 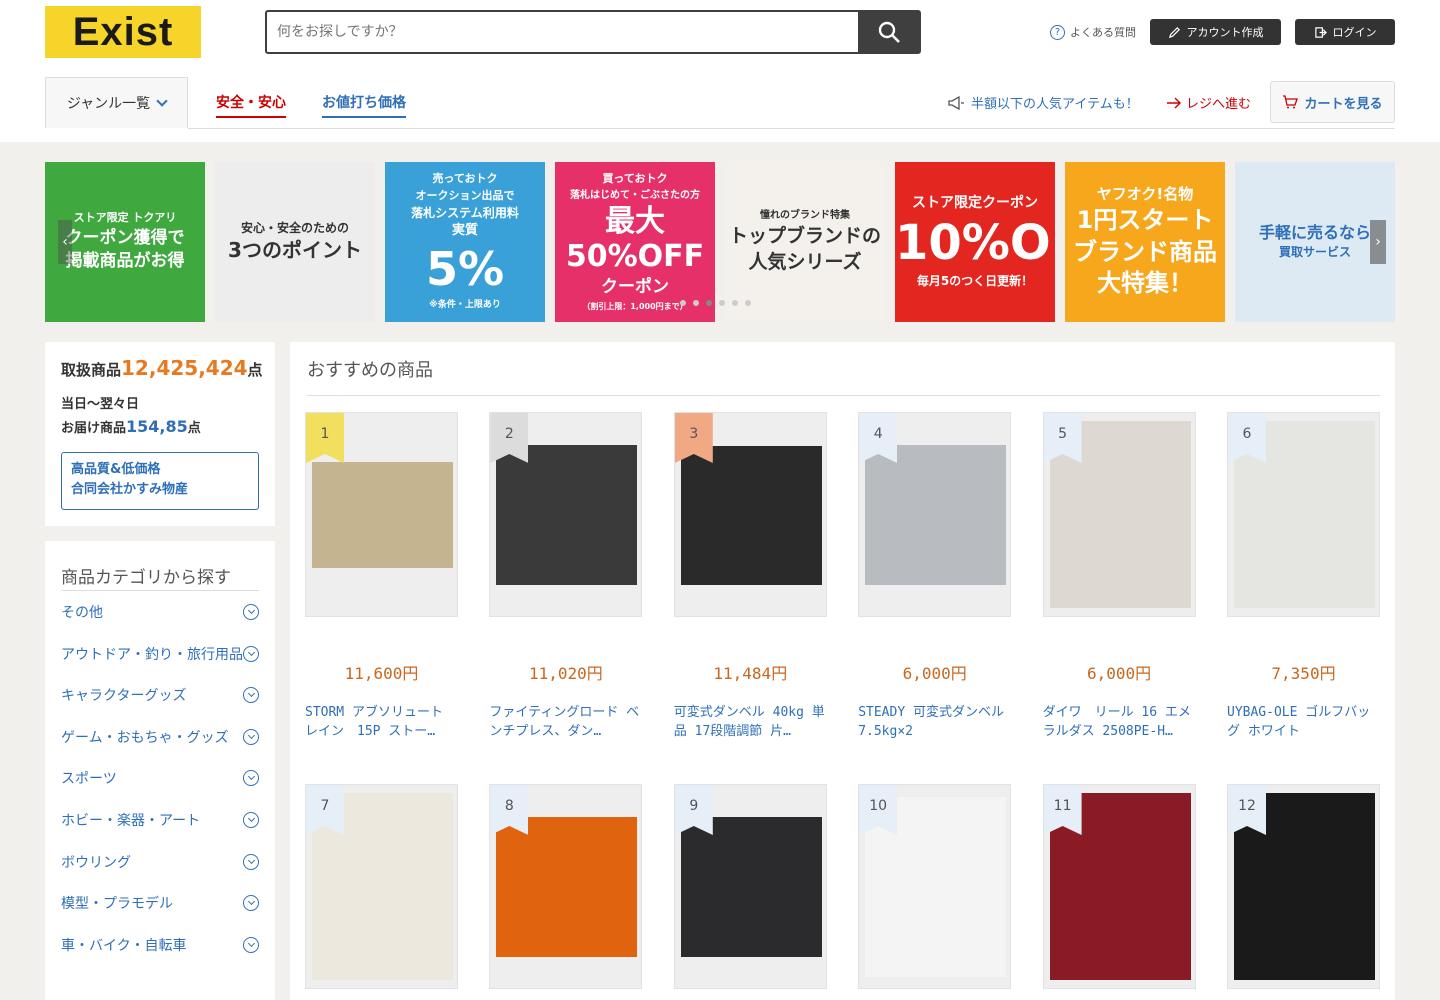 What do you see at coordinates (123, 32) in the screenshot?
I see `site-logo: Exist` at bounding box center [123, 32].